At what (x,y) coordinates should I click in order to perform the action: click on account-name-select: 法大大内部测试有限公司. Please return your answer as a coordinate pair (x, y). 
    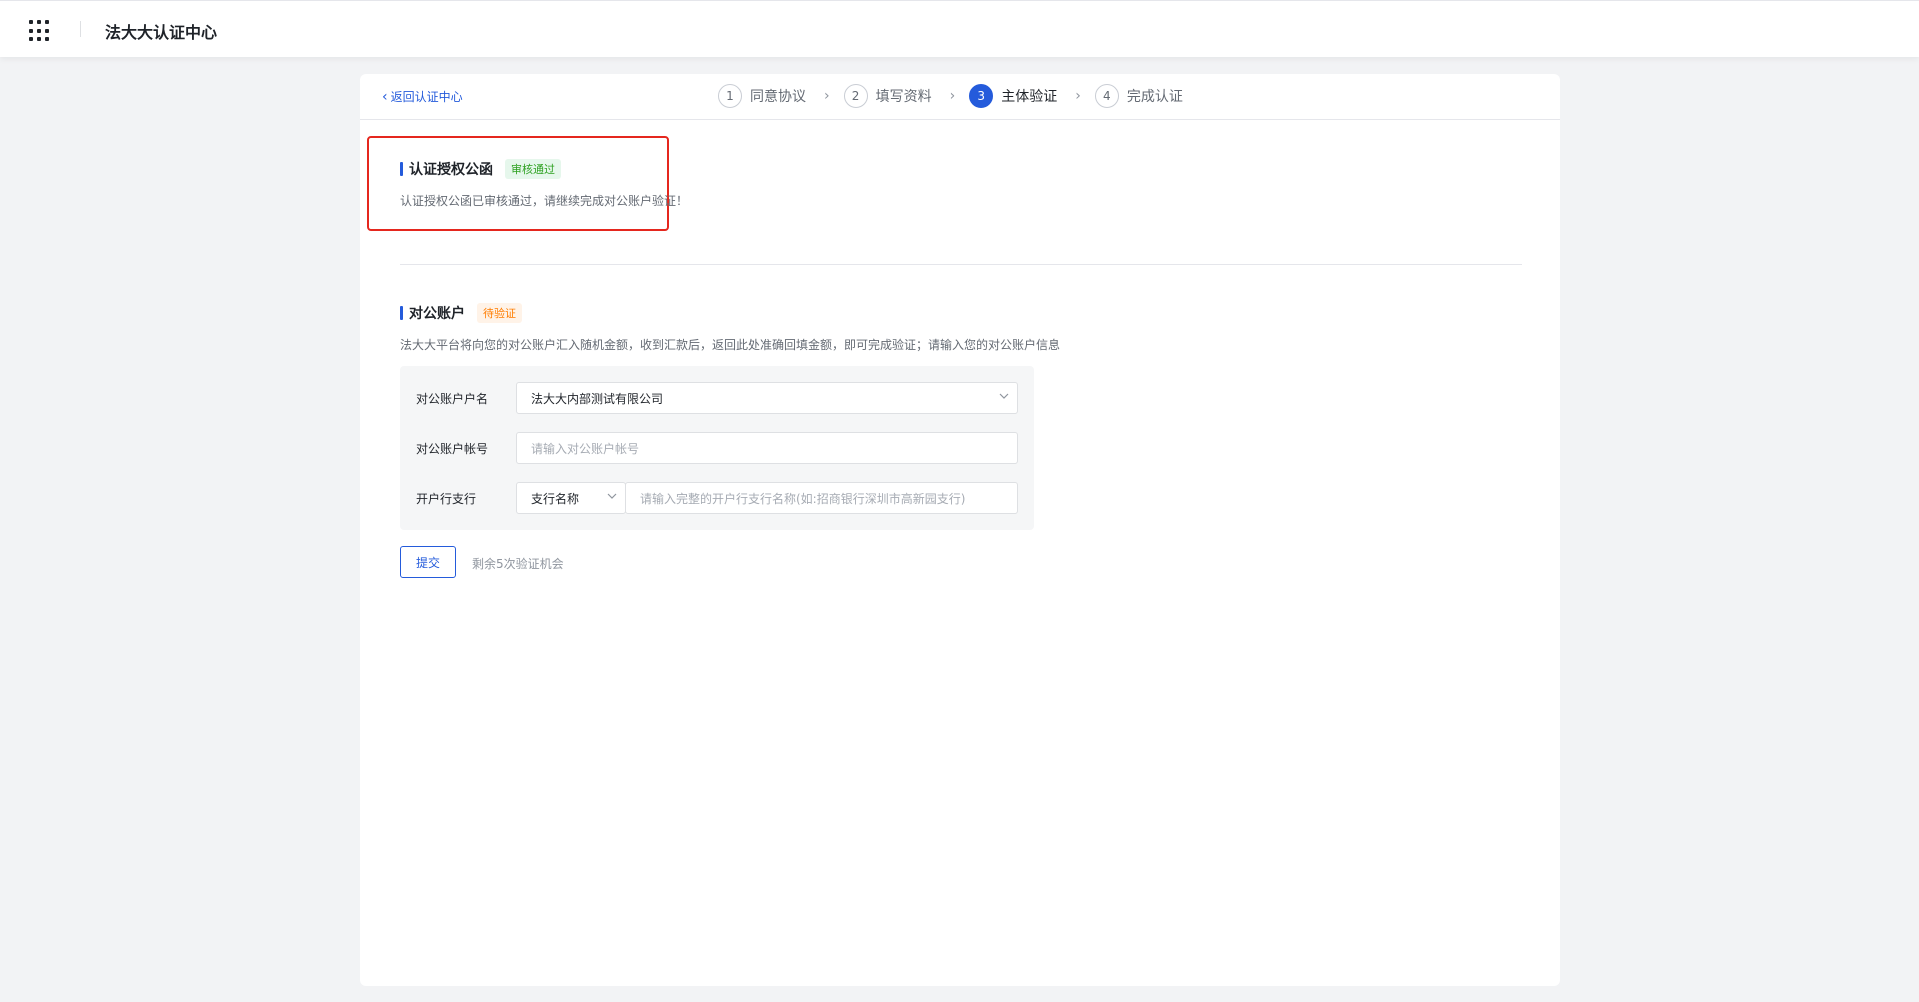
    Looking at the image, I should click on (767, 398).